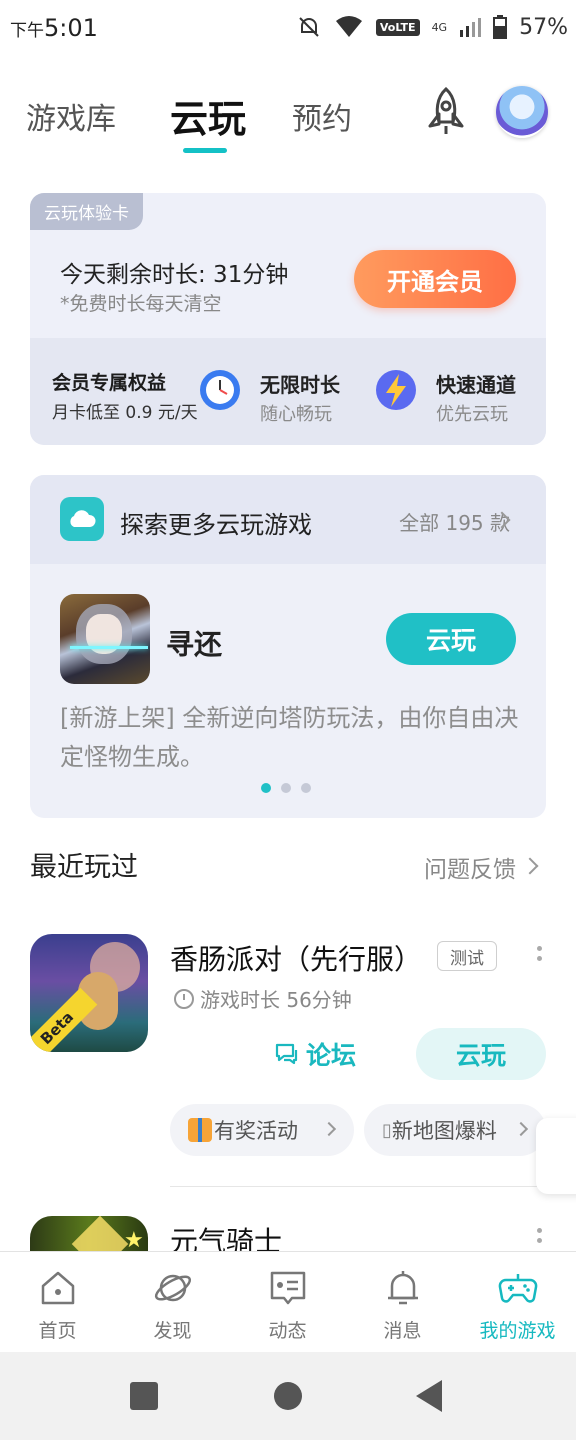 The image size is (576, 1440). What do you see at coordinates (173, 1288) in the screenshot?
I see `planet-icon` at bounding box center [173, 1288].